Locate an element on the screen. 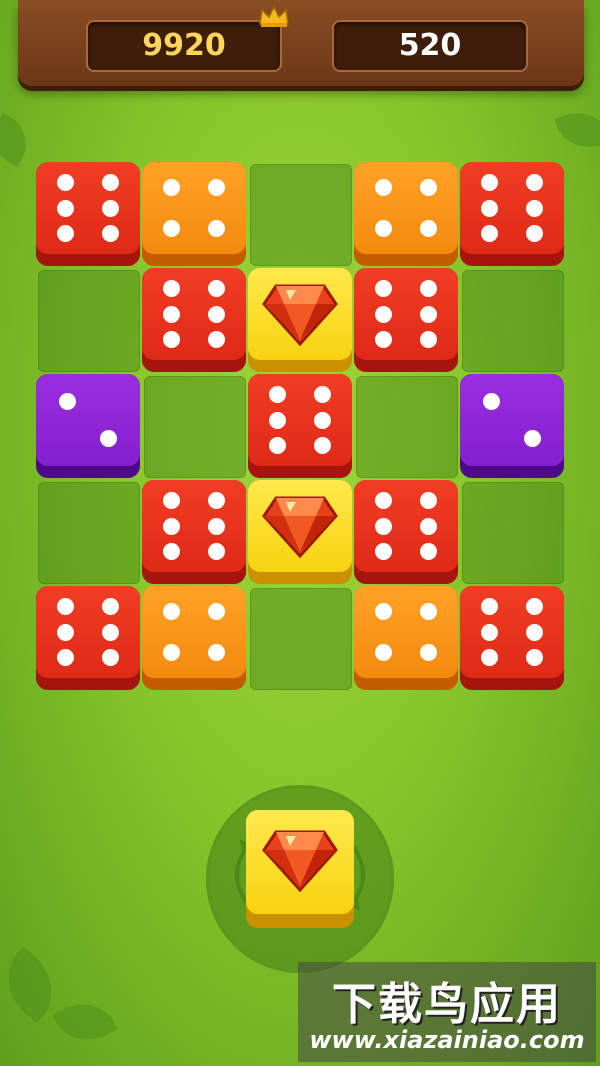  next-piece-gem-block is located at coordinates (300, 869).